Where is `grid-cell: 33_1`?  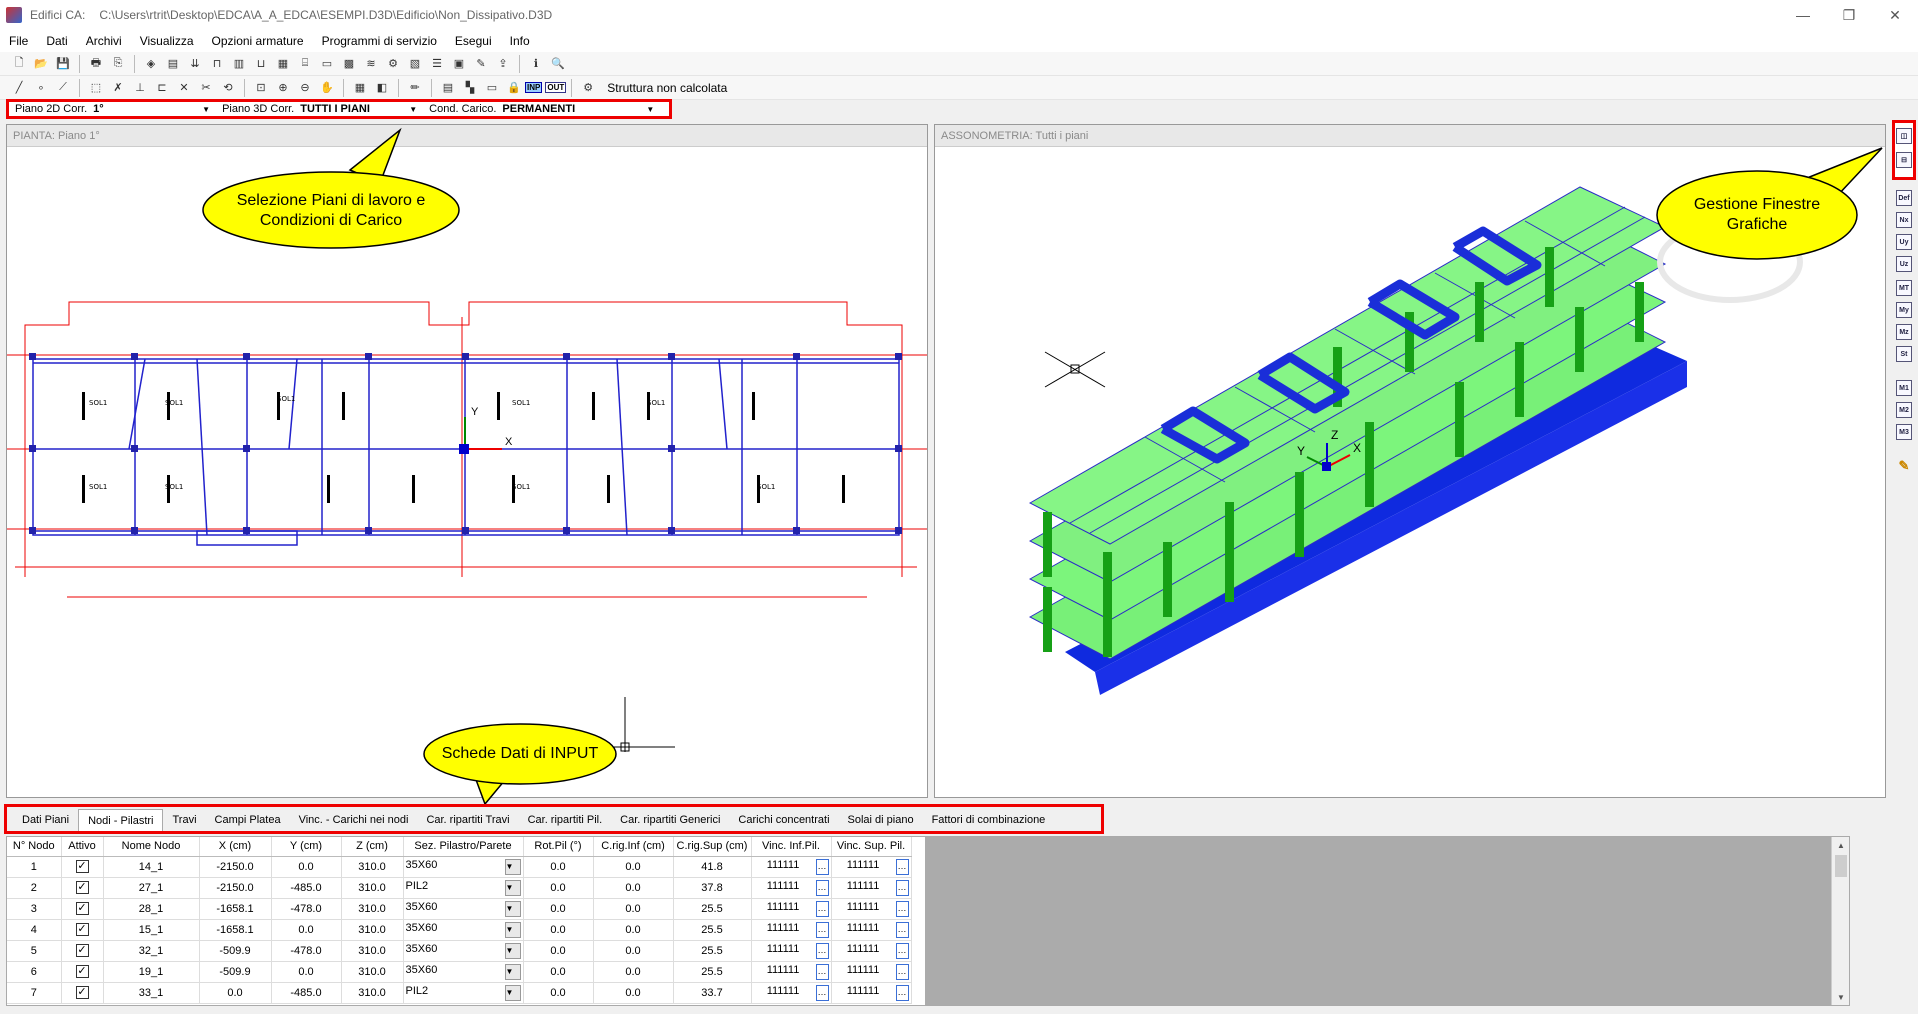
grid-cell: 33_1 is located at coordinates (151, 993).